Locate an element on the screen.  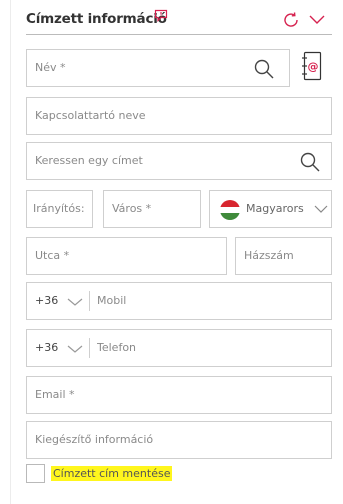
header-divider is located at coordinates (179, 34).